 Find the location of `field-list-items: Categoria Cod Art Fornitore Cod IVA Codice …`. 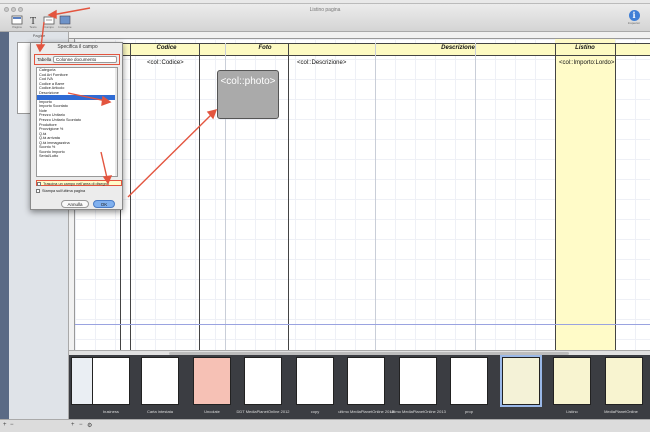

field-list-items: Categoria Cod Art Fornitore Cod IVA Codice … is located at coordinates (77, 113).